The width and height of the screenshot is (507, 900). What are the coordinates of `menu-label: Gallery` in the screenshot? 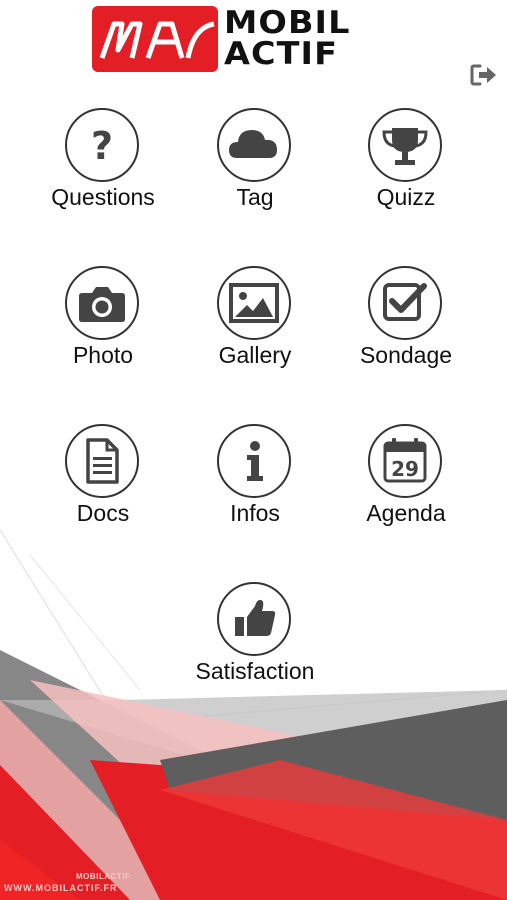 It's located at (255, 355).